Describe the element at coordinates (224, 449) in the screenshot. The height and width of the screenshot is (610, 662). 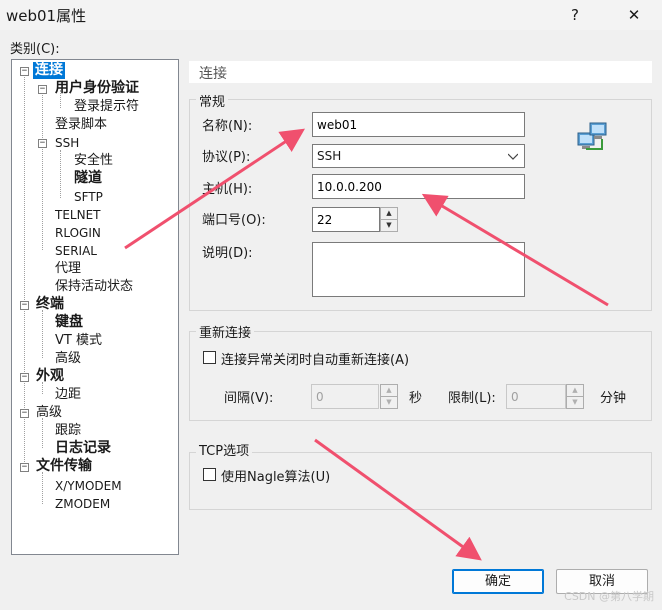
I see `tcp-group-title: TCP选项` at that location.